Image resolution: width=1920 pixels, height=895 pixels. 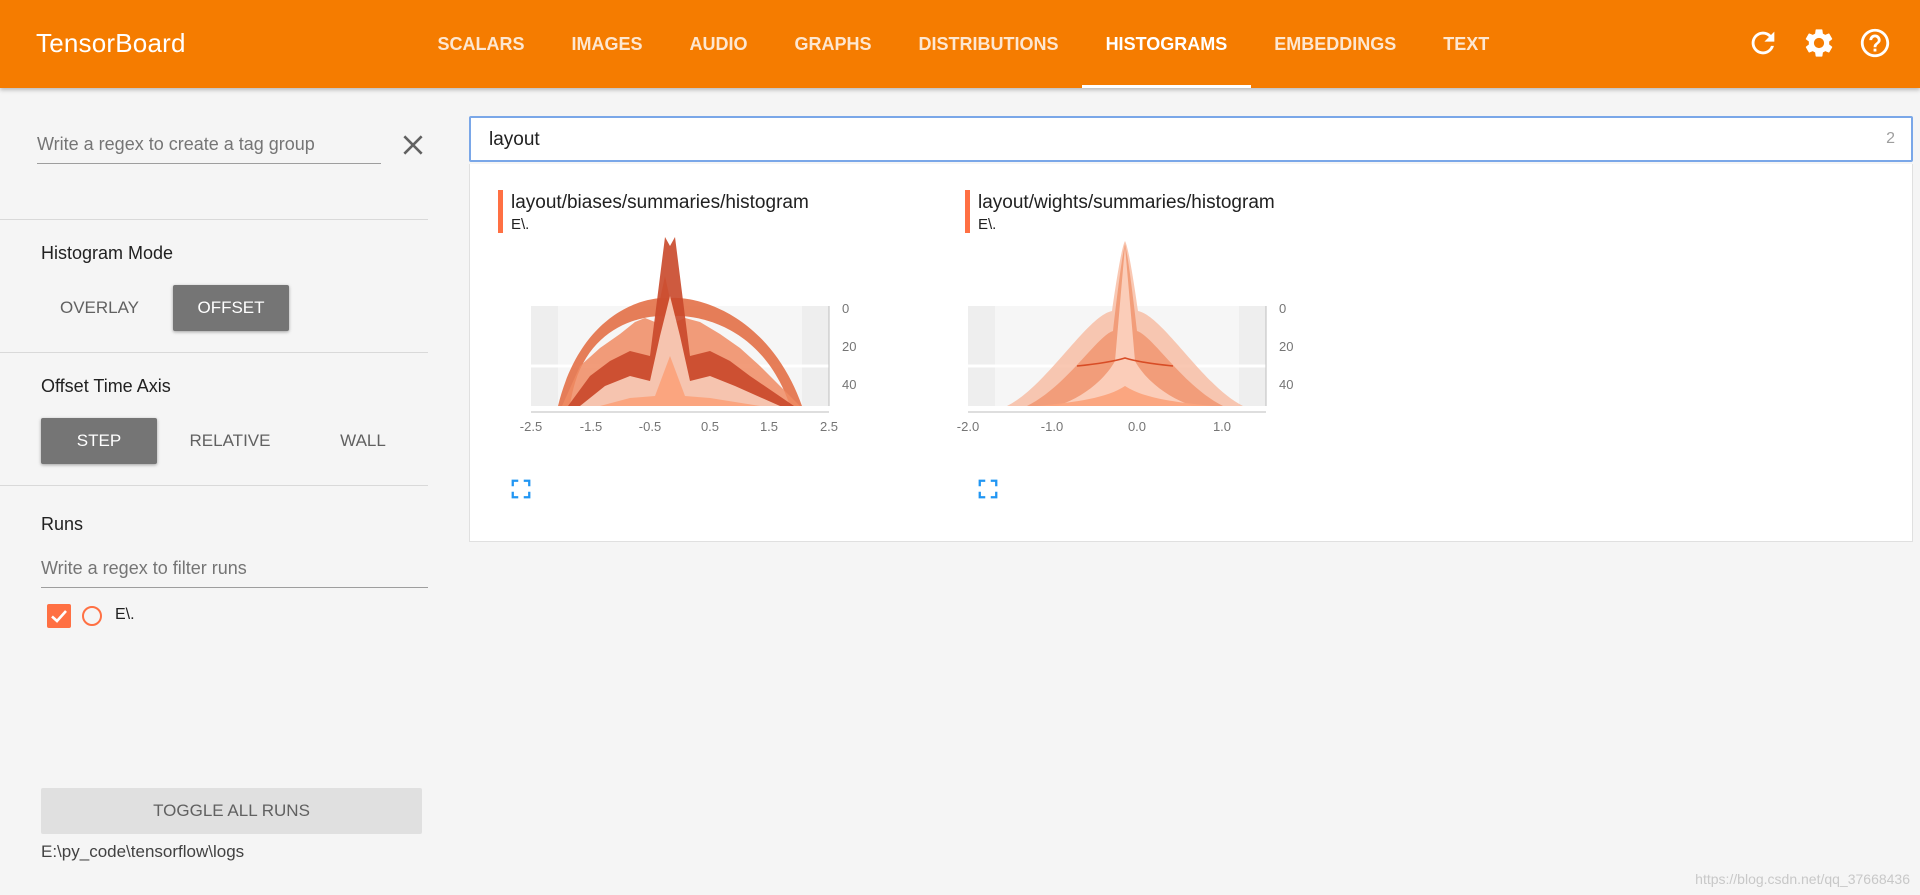 I want to click on tab-graphs: GRAPHS, so click(x=833, y=44).